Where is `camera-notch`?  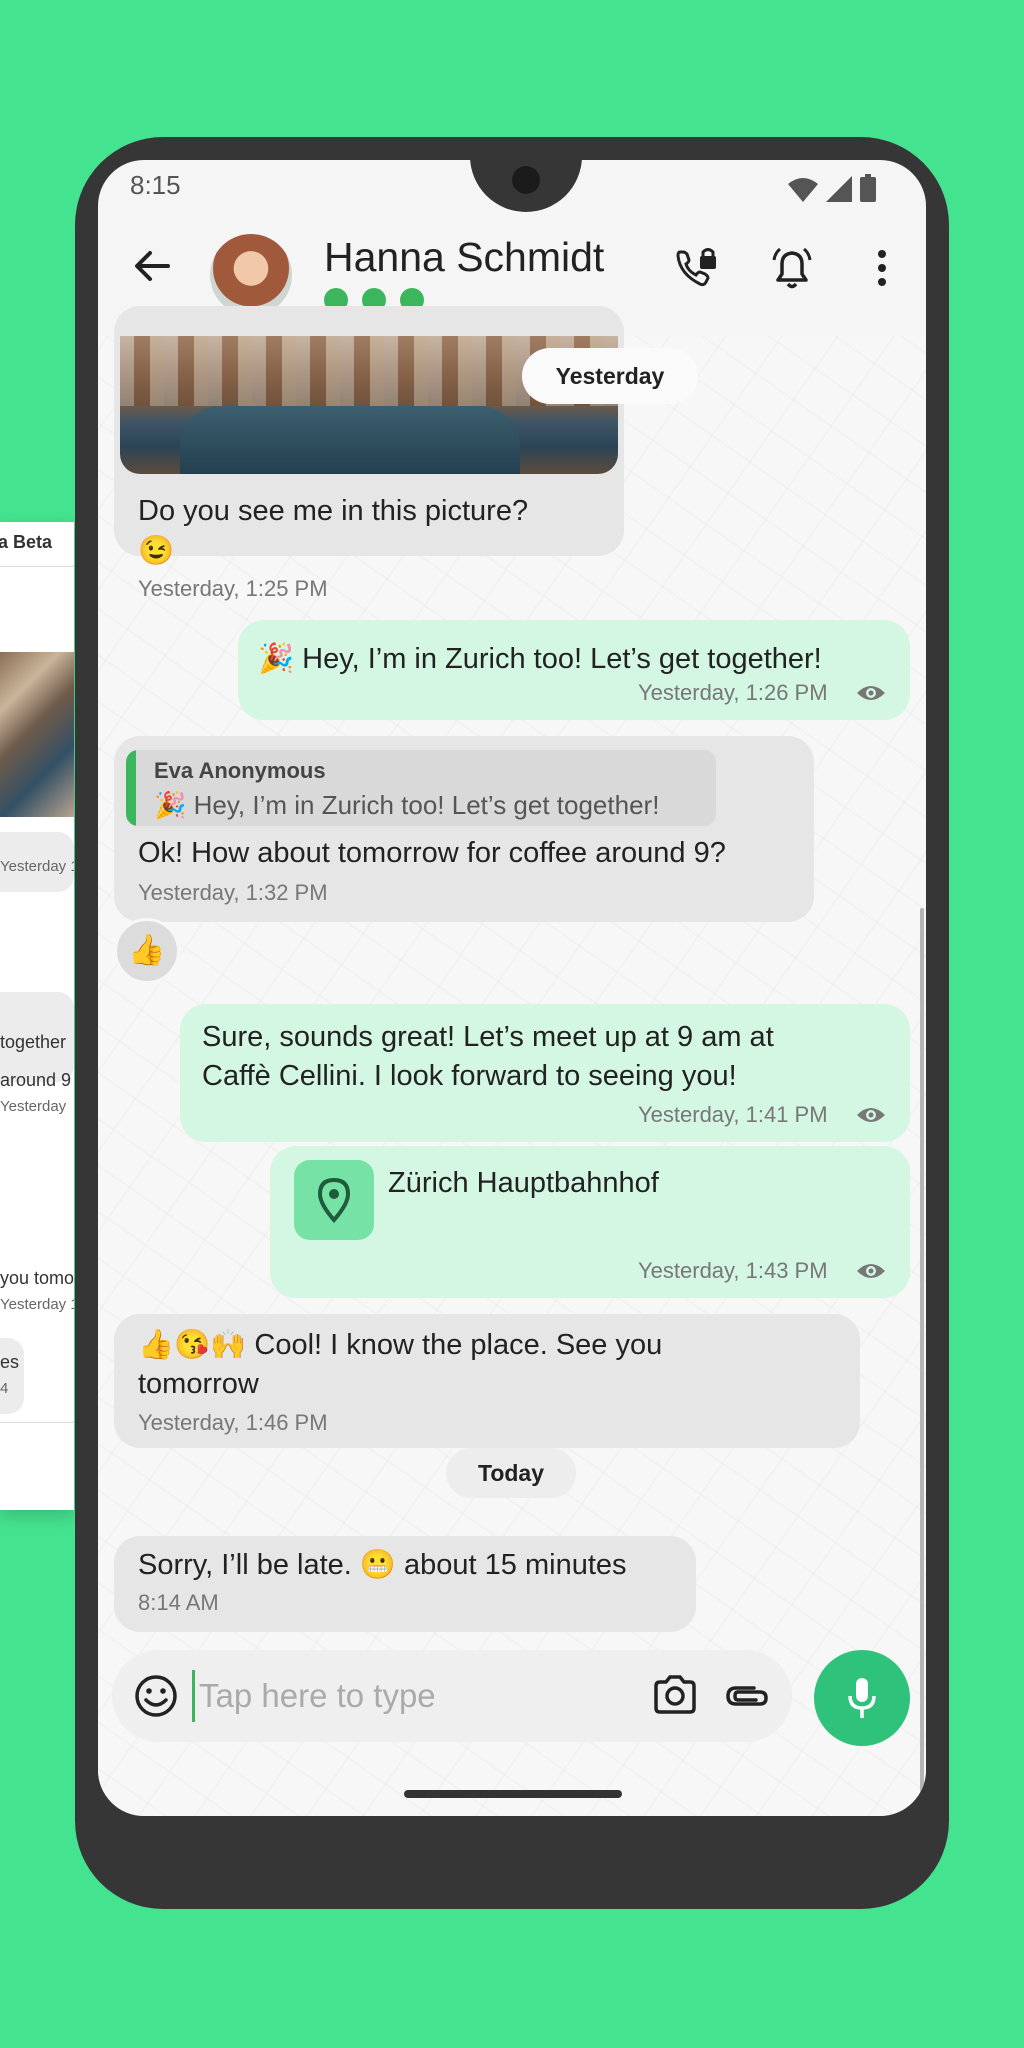 camera-notch is located at coordinates (526, 186).